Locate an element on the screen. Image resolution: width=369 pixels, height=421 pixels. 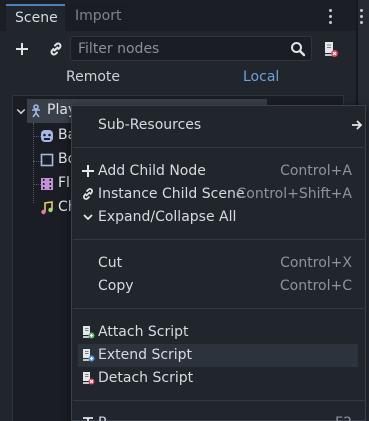
rename-icon is located at coordinates (88, 418).